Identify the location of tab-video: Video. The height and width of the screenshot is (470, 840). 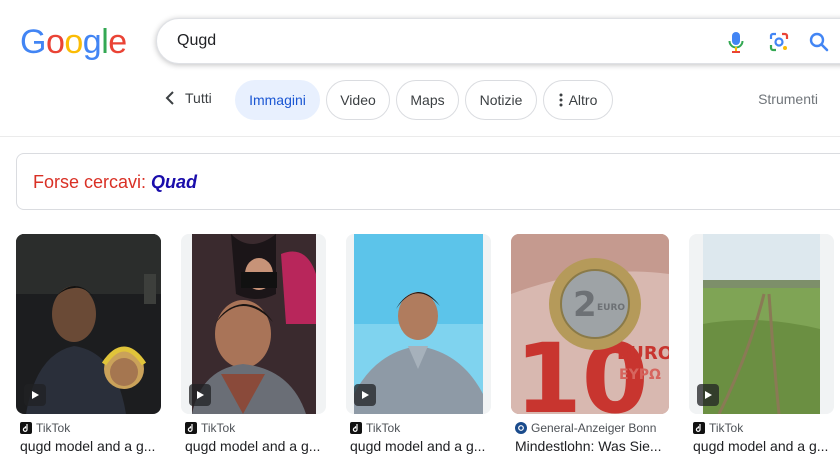
(358, 100).